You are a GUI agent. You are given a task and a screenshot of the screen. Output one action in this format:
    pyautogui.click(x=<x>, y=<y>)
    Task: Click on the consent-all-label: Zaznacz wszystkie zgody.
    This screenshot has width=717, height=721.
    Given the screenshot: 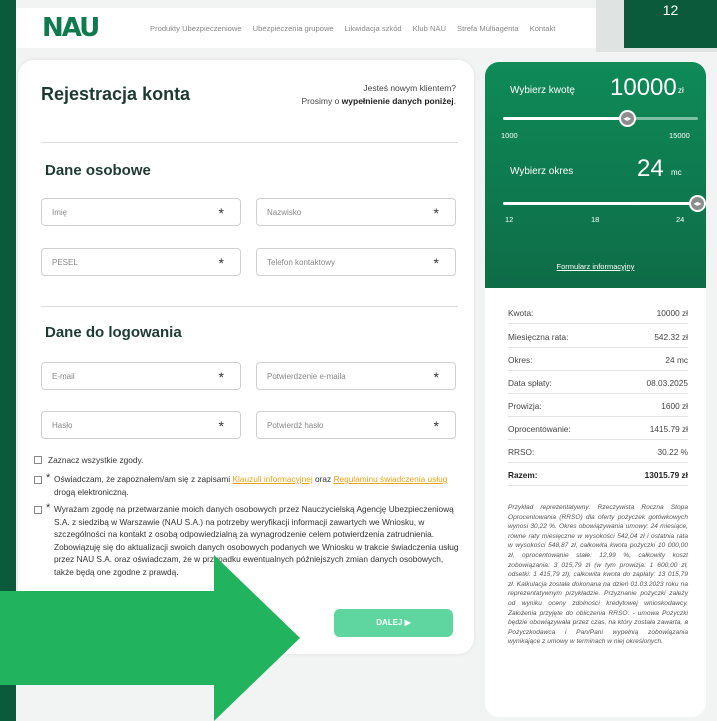 What is the action you would take?
    pyautogui.click(x=96, y=460)
    